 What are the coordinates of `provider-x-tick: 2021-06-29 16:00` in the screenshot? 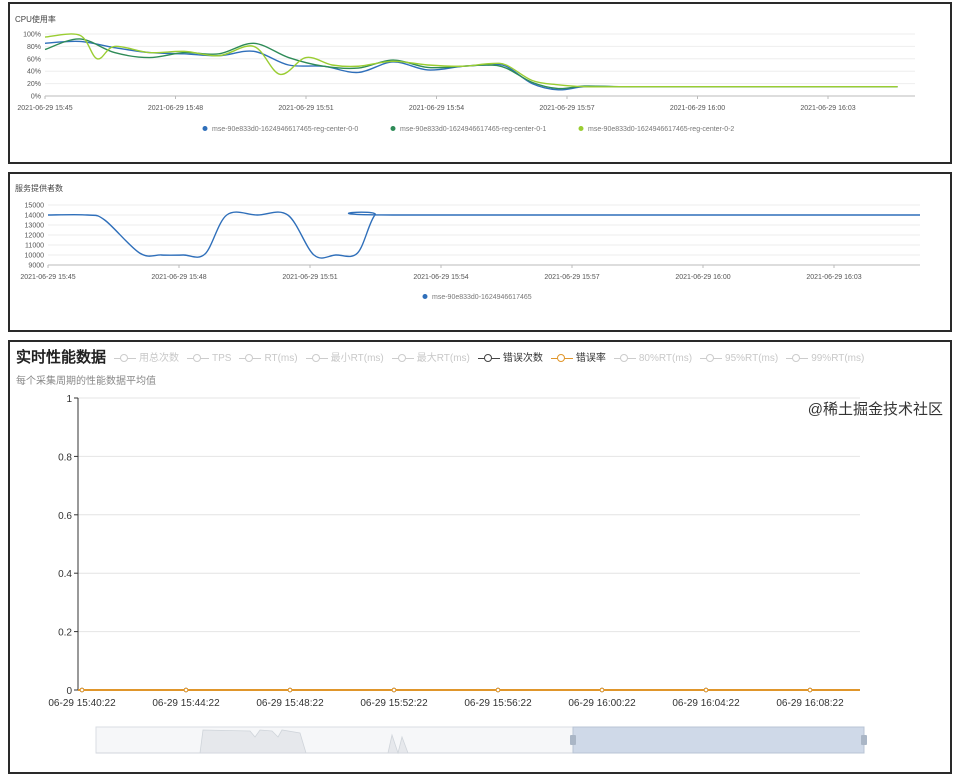 It's located at (702, 277).